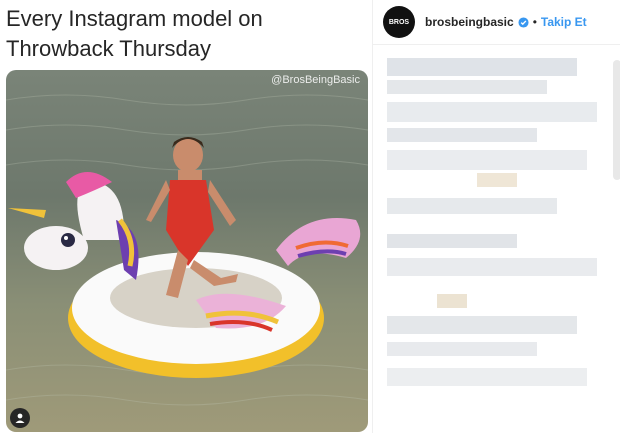  I want to click on scrollbar, so click(616, 120).